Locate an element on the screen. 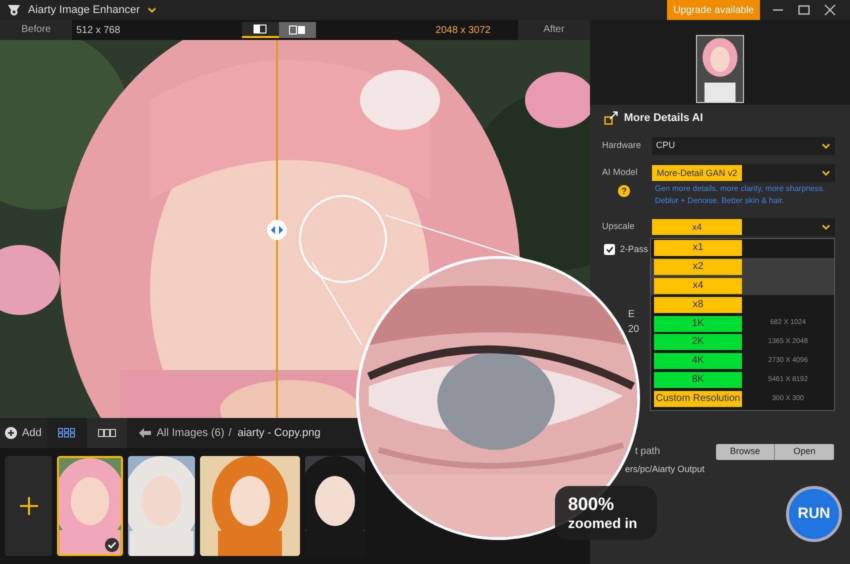 Image resolution: width=850 pixels, height=564 pixels. field-label: AI Model is located at coordinates (620, 173).